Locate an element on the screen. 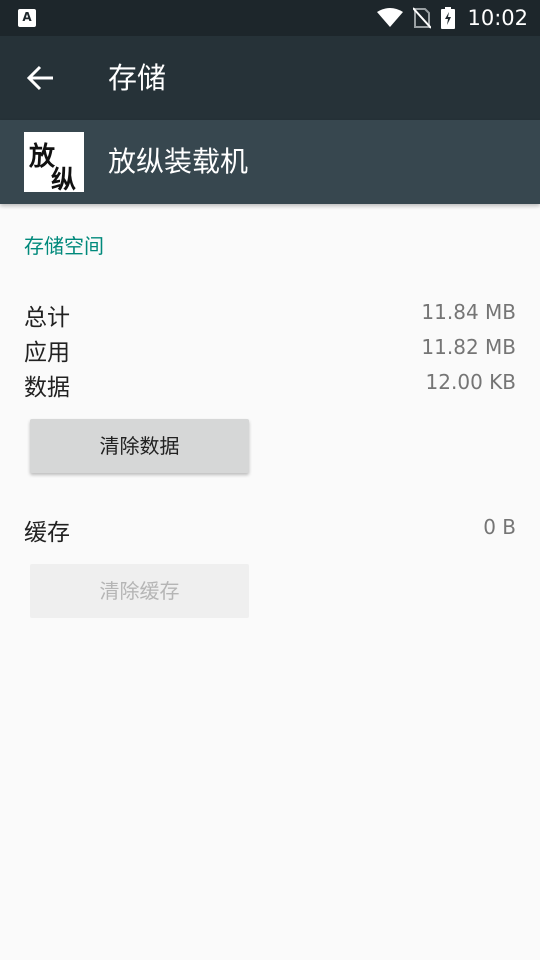 Image resolution: width=540 pixels, height=960 pixels. storage-section-title: 存储空间 is located at coordinates (64, 246).